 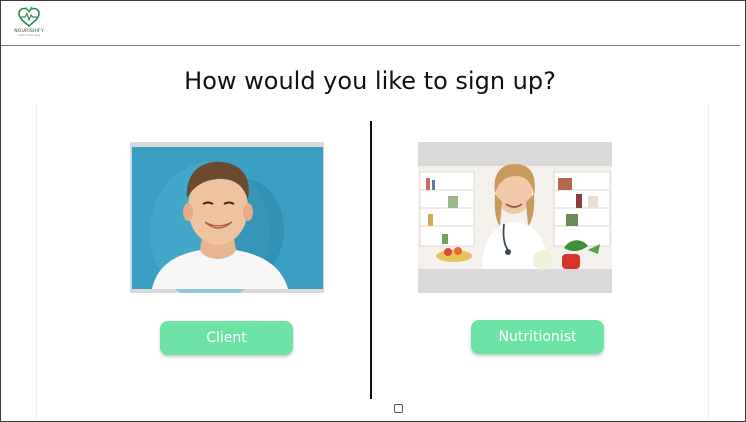 I want to click on heart-leaf-icon, so click(x=29, y=17).